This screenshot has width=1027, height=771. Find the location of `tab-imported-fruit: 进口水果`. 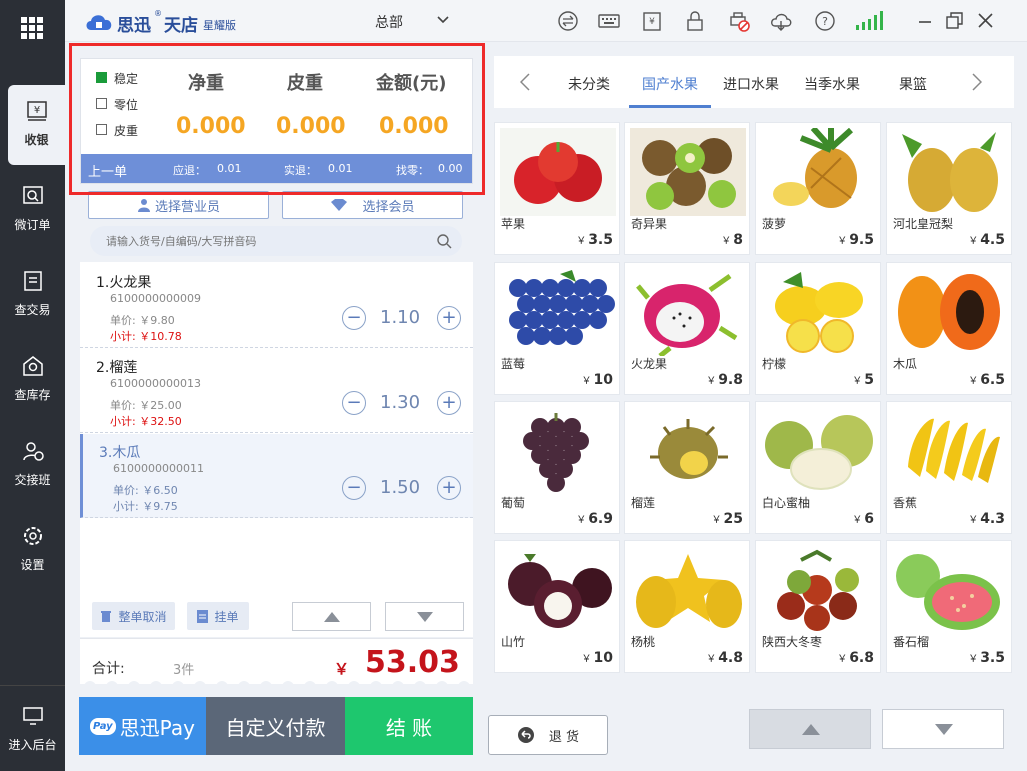

tab-imported-fruit: 进口水果 is located at coordinates (751, 84).